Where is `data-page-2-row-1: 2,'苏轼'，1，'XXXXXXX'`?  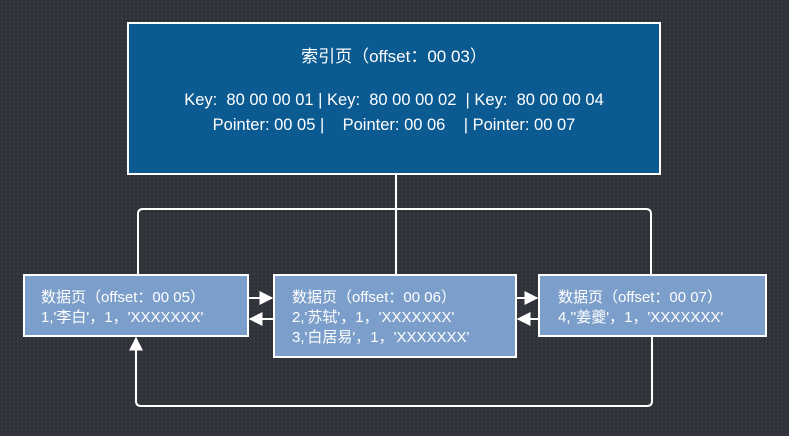 data-page-2-row-1: 2,'苏轼'，1，'XXXXXXX' is located at coordinates (373, 317).